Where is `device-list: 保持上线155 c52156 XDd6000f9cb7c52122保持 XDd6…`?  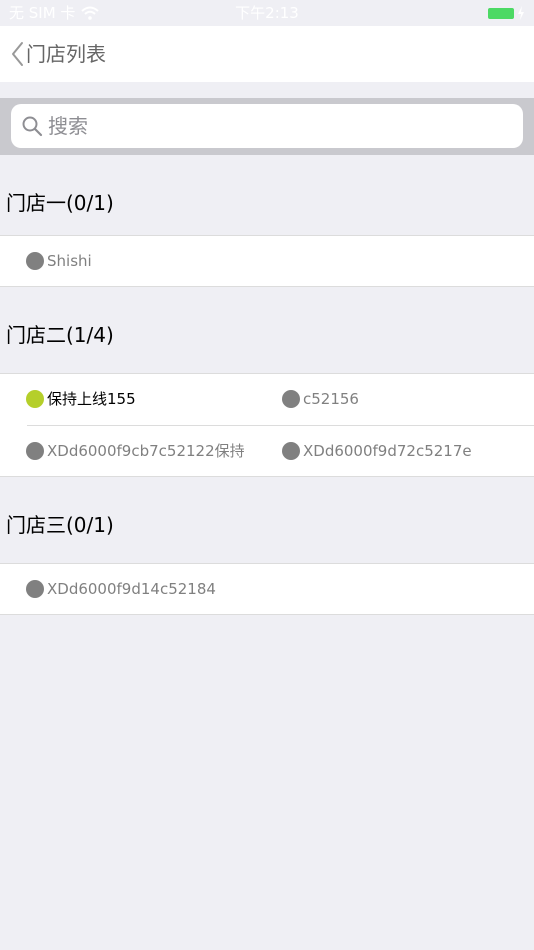 device-list: 保持上线155 c52156 XDd6000f9cb7c52122保持 XDd6… is located at coordinates (267, 425).